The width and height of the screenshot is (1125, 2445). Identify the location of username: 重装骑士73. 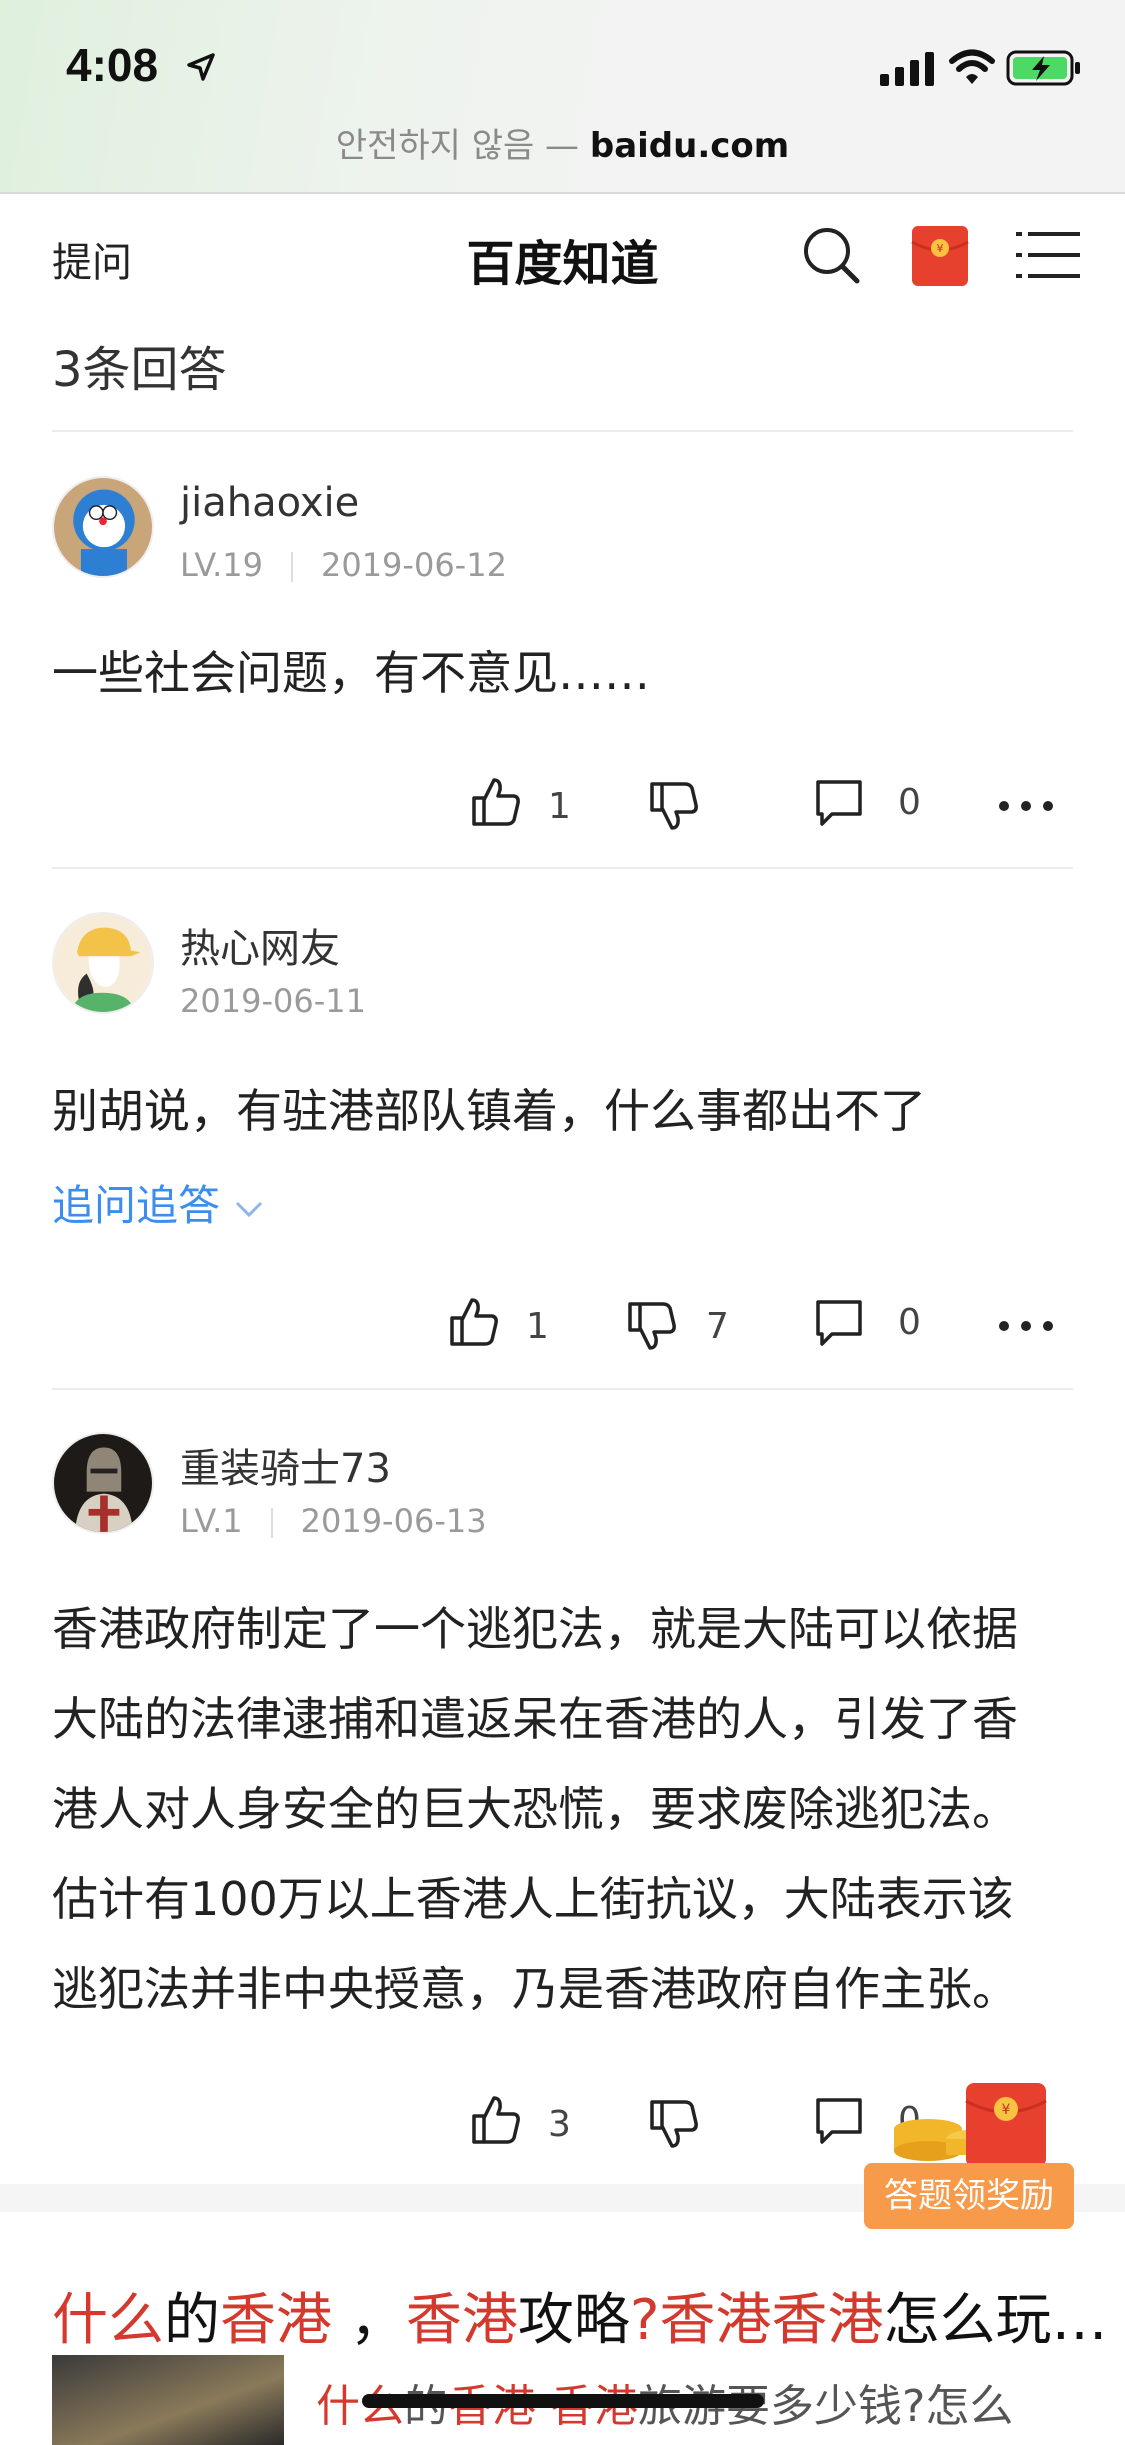
(285, 1465).